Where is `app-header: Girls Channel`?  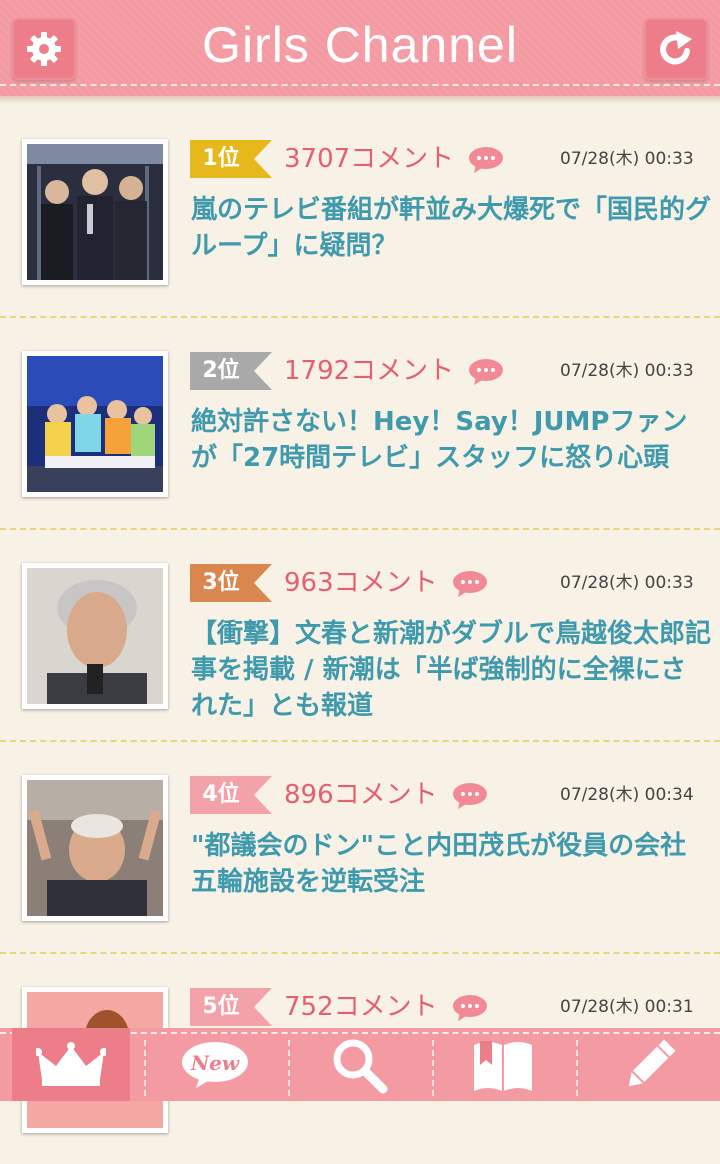 app-header: Girls Channel is located at coordinates (360, 48).